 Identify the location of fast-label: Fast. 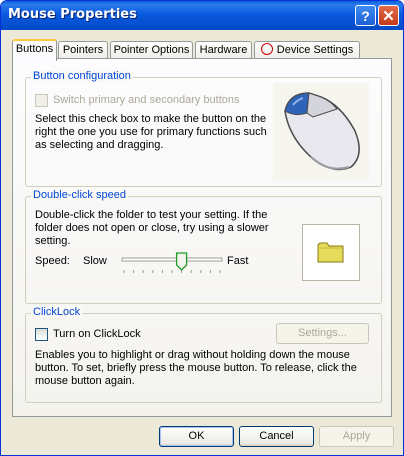
(238, 261).